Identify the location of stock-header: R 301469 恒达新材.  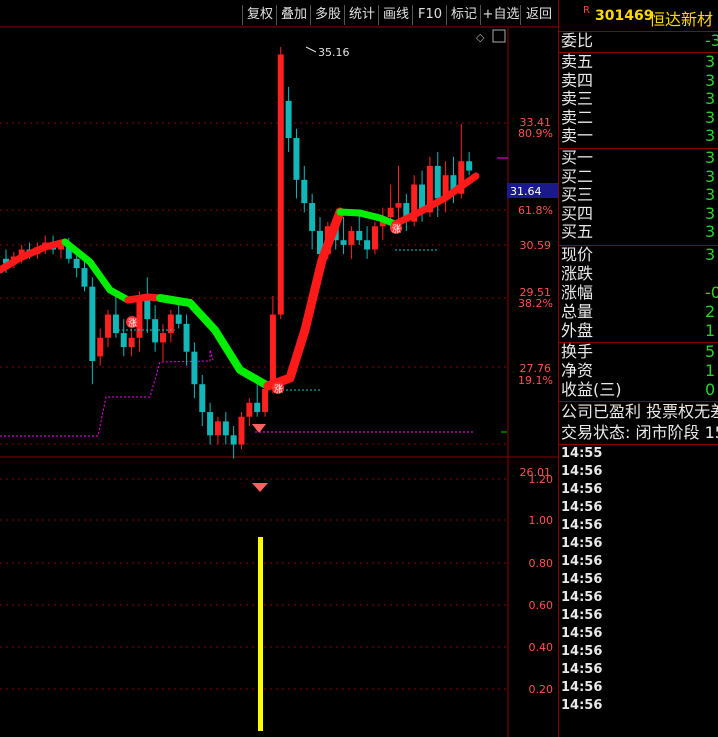
(638, 16).